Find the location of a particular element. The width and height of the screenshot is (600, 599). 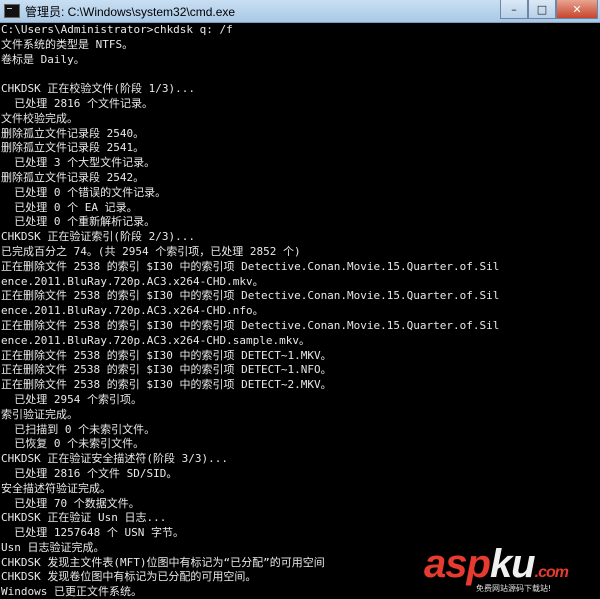

window-title: 管理员: C:\Windows\system32\cmd.exe is located at coordinates (130, 11).